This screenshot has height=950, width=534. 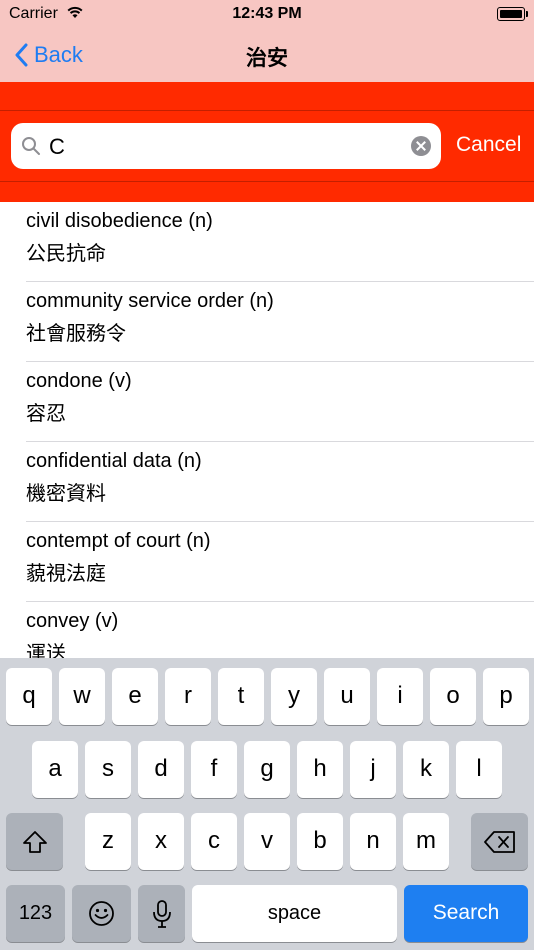 I want to click on dictation-key, so click(x=161, y=913).